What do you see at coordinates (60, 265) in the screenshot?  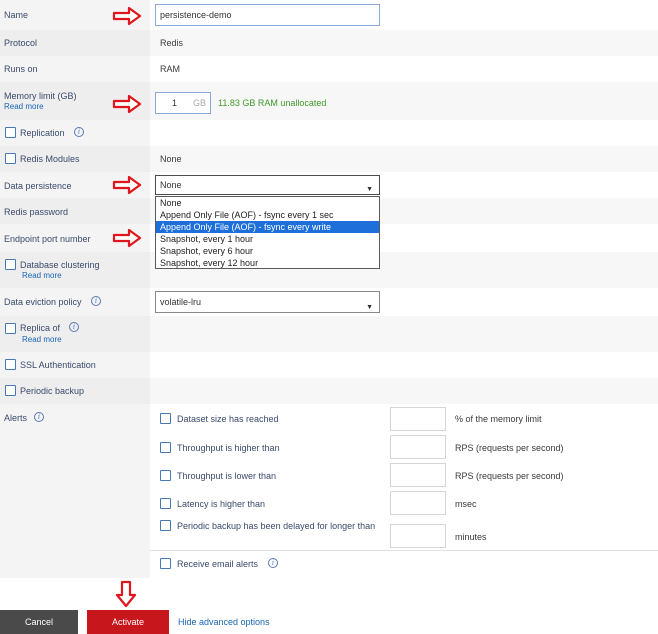 I see `clustering-label: Database clustering` at bounding box center [60, 265].